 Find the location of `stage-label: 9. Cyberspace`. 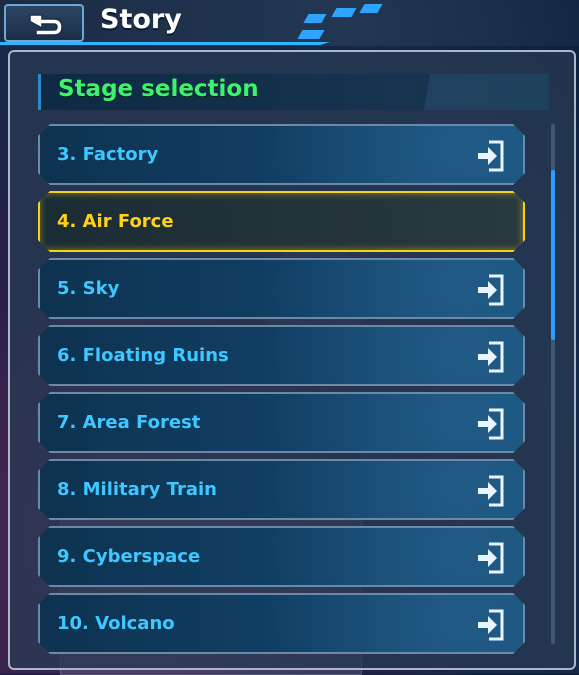

stage-label: 9. Cyberspace is located at coordinates (129, 556).